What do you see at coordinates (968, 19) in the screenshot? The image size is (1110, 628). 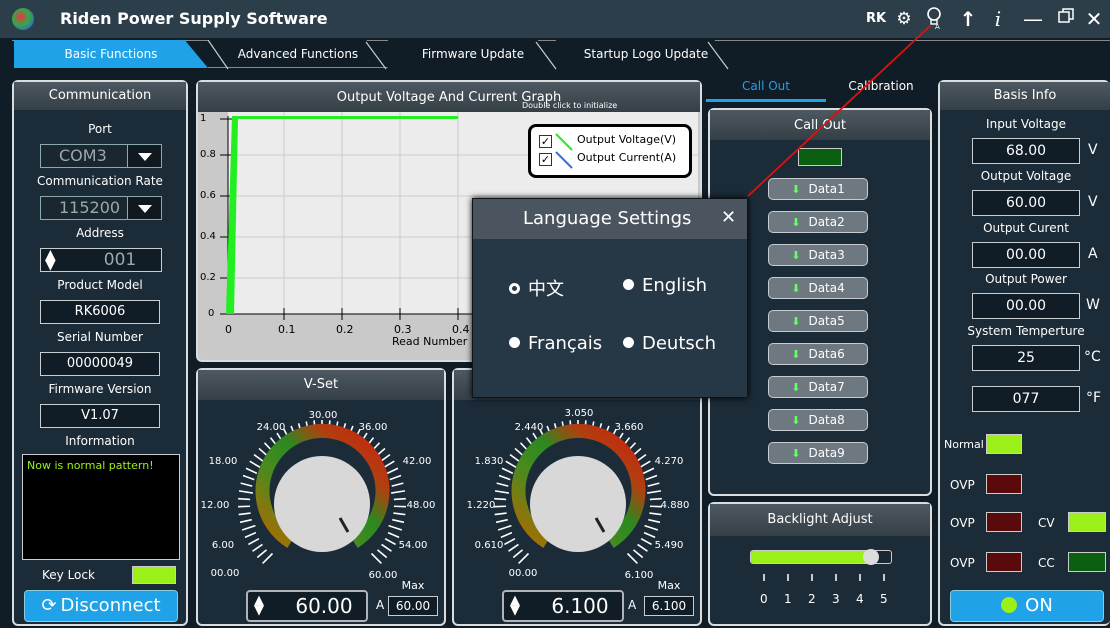 I see `upload-arrow-icon: ↑` at bounding box center [968, 19].